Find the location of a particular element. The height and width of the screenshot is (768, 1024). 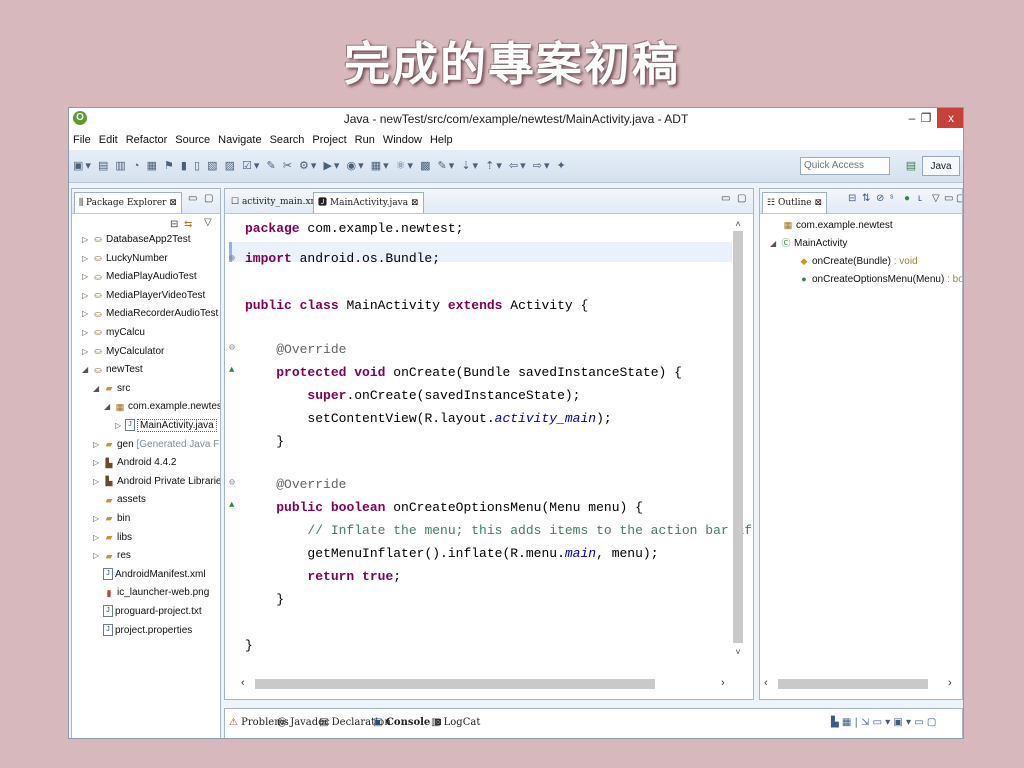

tree-item: J AndroidManifest.xml is located at coordinates (149, 575).